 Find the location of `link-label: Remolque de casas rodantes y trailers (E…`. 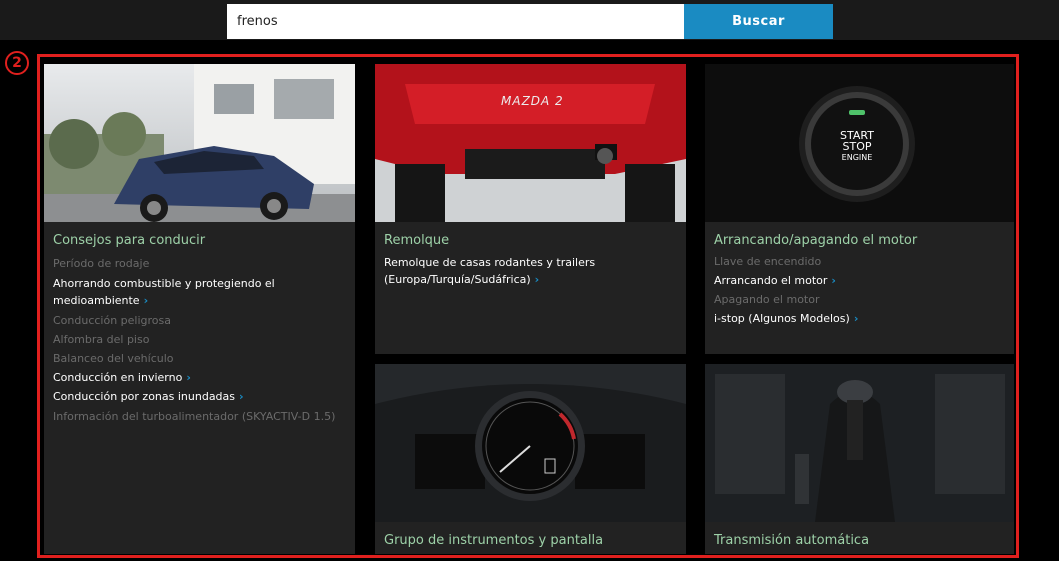

link-label: Remolque de casas rodantes y trailers (E… is located at coordinates (490, 271).